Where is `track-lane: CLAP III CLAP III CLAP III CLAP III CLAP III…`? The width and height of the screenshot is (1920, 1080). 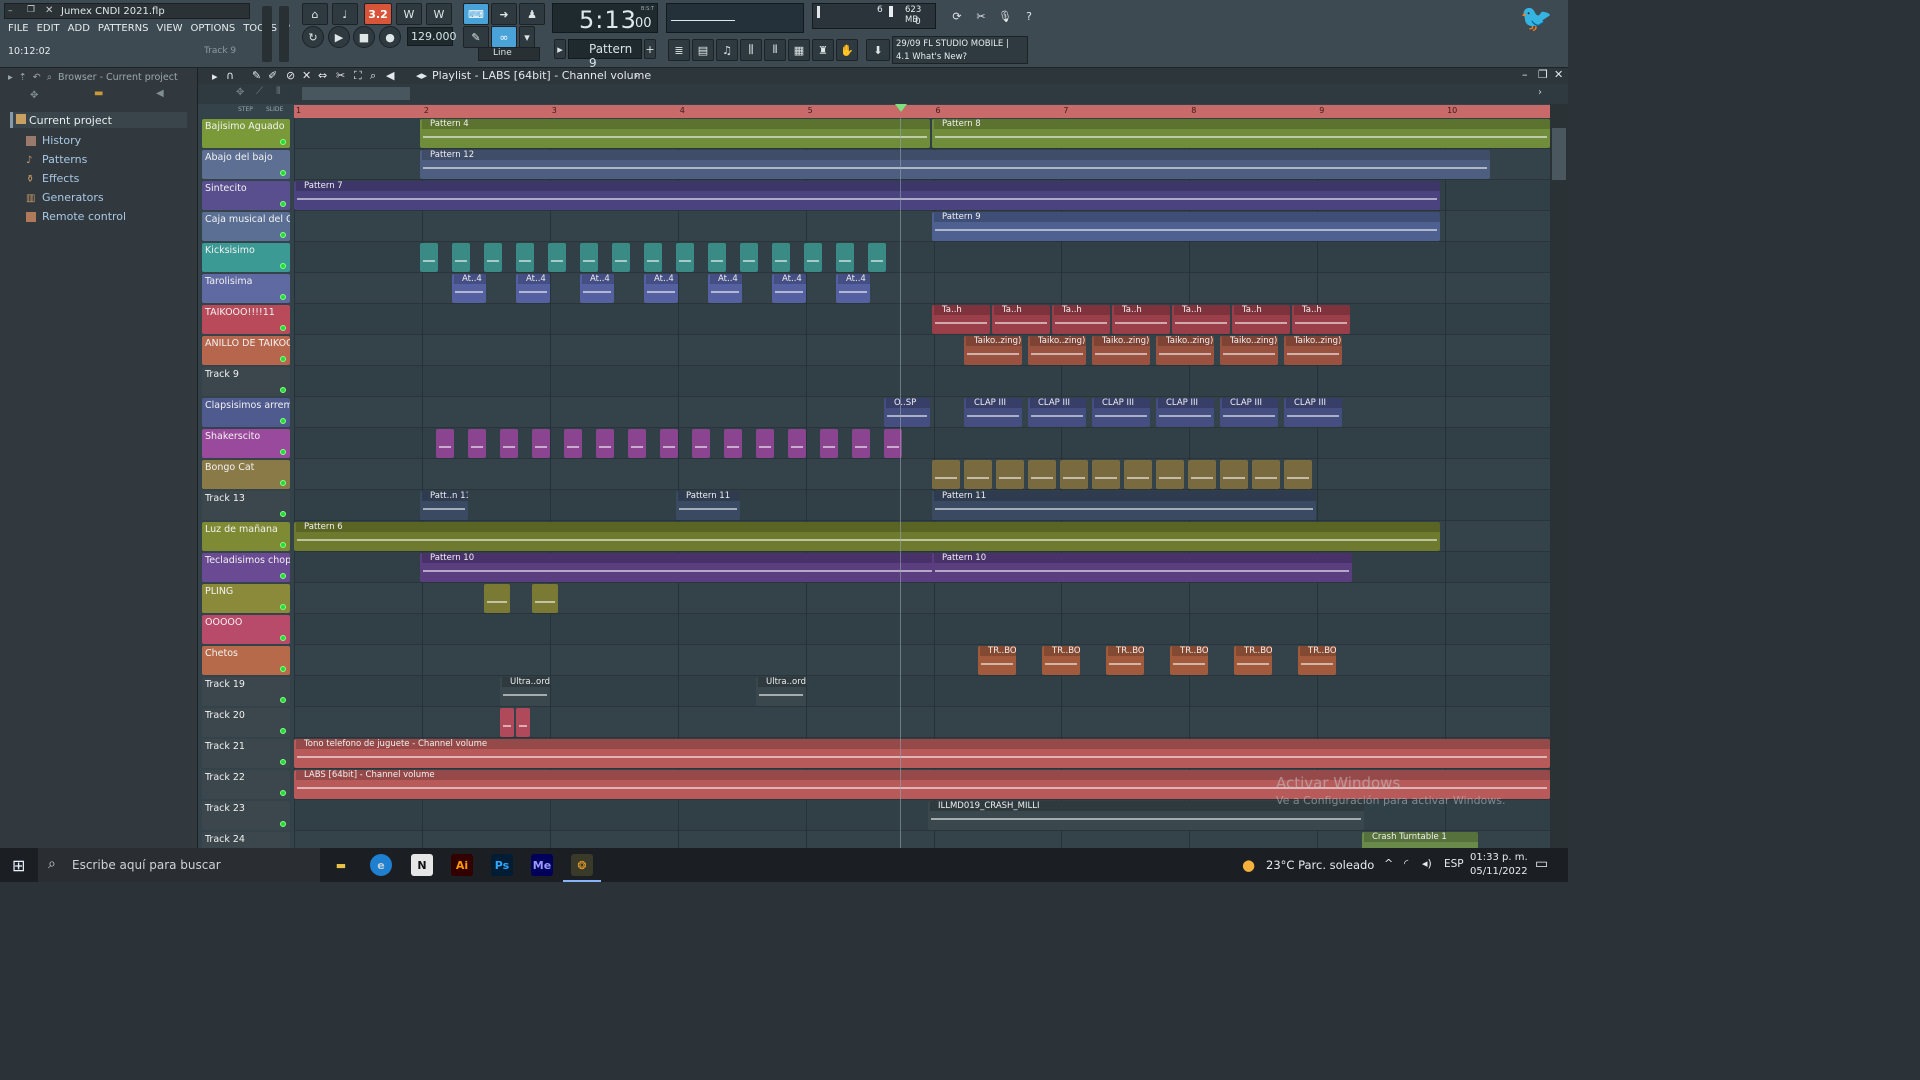 track-lane: CLAP III CLAP III CLAP III CLAP III CLAP III… is located at coordinates (922, 412).